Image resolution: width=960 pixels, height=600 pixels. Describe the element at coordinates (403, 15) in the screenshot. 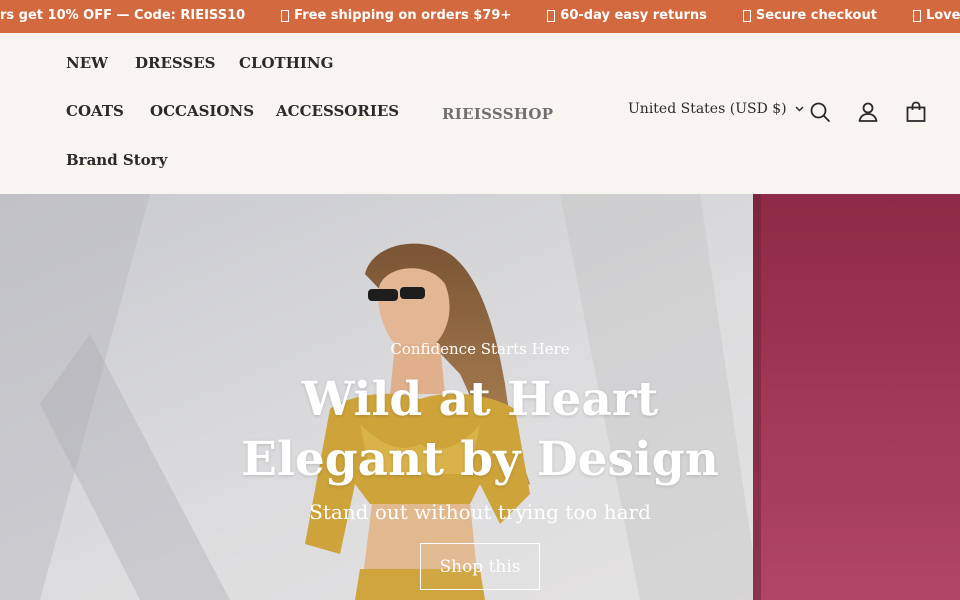

I see `announcement-text: Free shipping on orders $79+` at that location.